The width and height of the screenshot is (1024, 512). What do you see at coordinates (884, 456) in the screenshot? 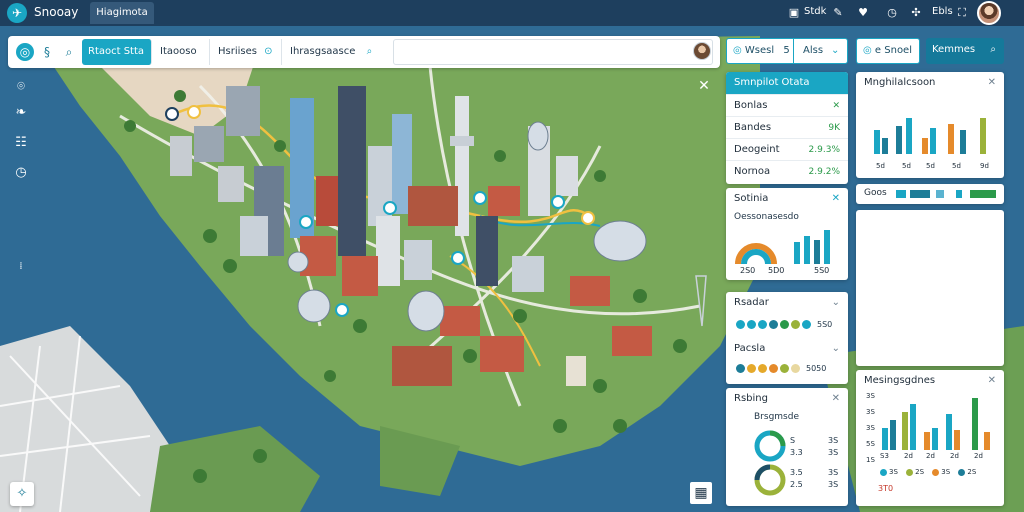
I see `x-label: S3` at bounding box center [884, 456].